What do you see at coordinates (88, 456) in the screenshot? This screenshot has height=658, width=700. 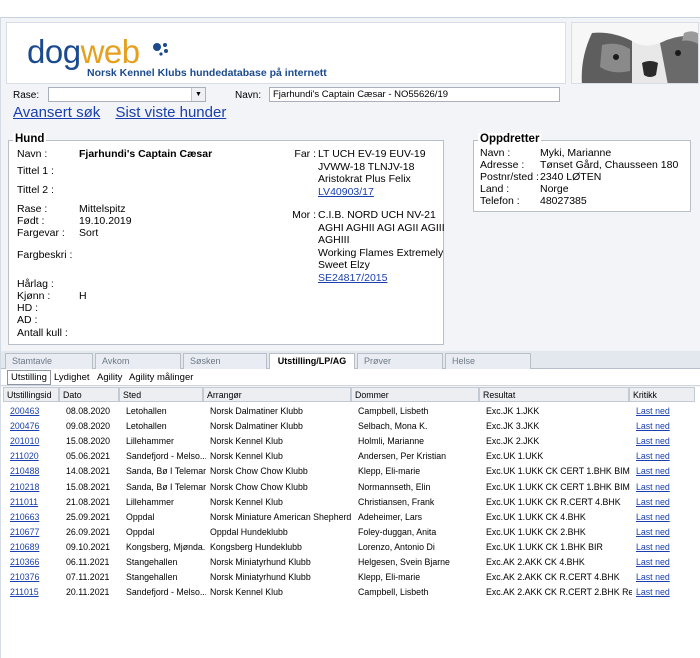 I see `table-cell: 05.06.2021` at bounding box center [88, 456].